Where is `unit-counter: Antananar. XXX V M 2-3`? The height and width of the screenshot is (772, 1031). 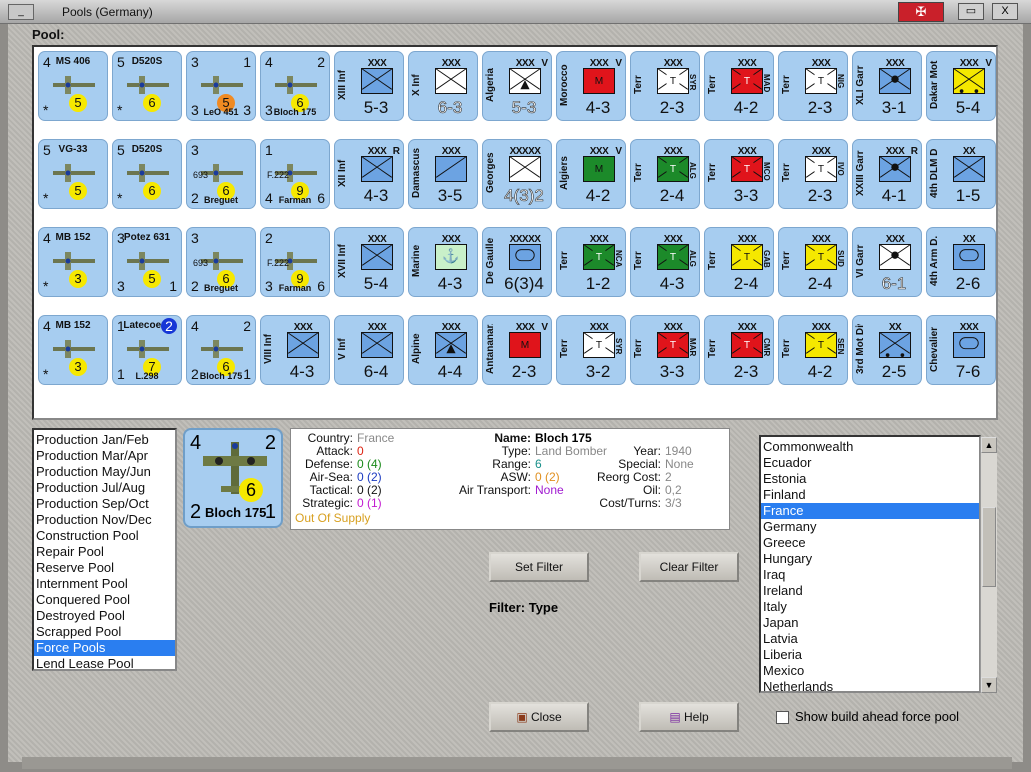 unit-counter: Antananar. XXX V M 2-3 is located at coordinates (517, 350).